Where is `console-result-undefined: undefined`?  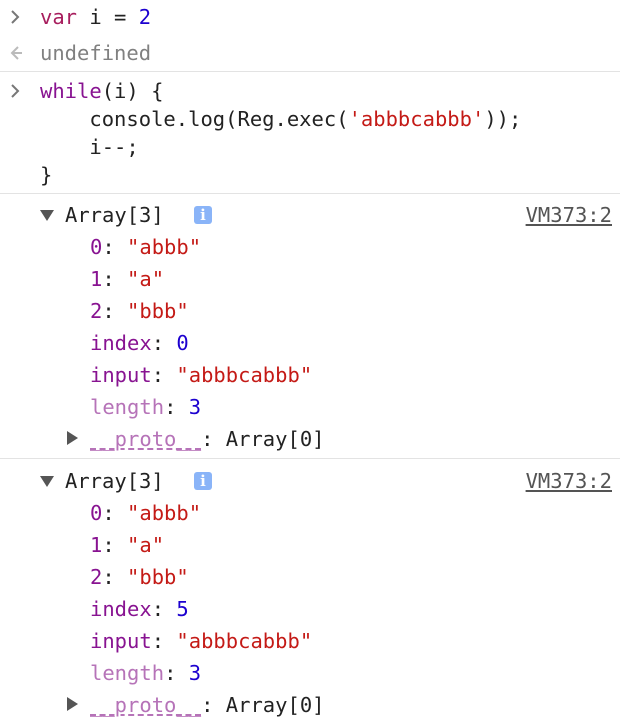
console-result-undefined: undefined is located at coordinates (96, 53).